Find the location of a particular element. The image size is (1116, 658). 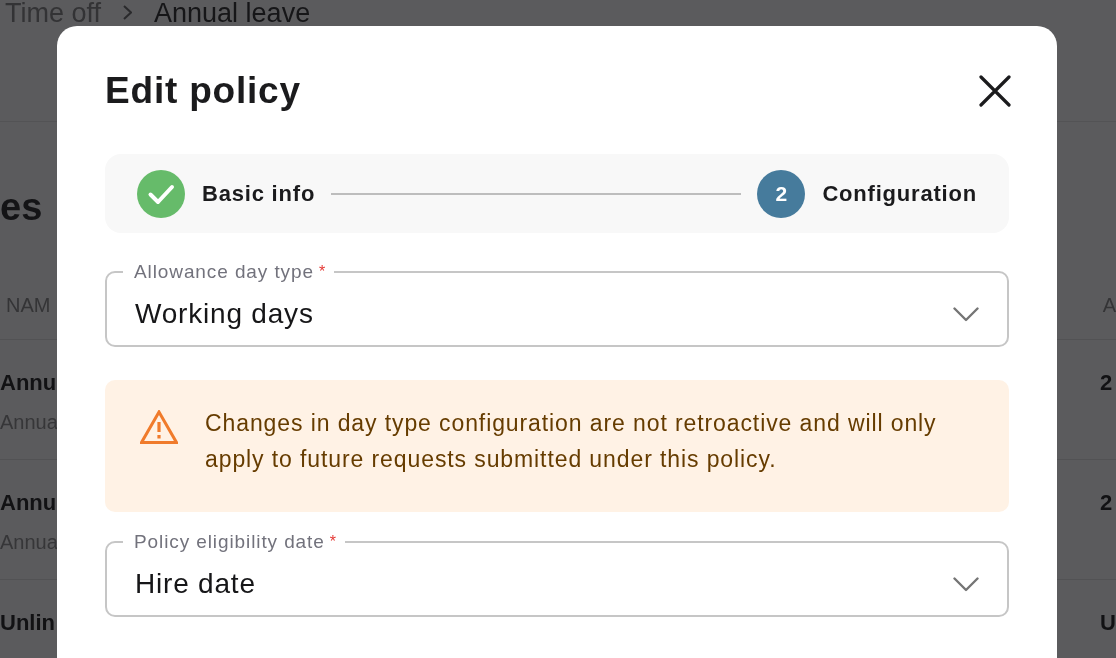

close-icon is located at coordinates (995, 91).